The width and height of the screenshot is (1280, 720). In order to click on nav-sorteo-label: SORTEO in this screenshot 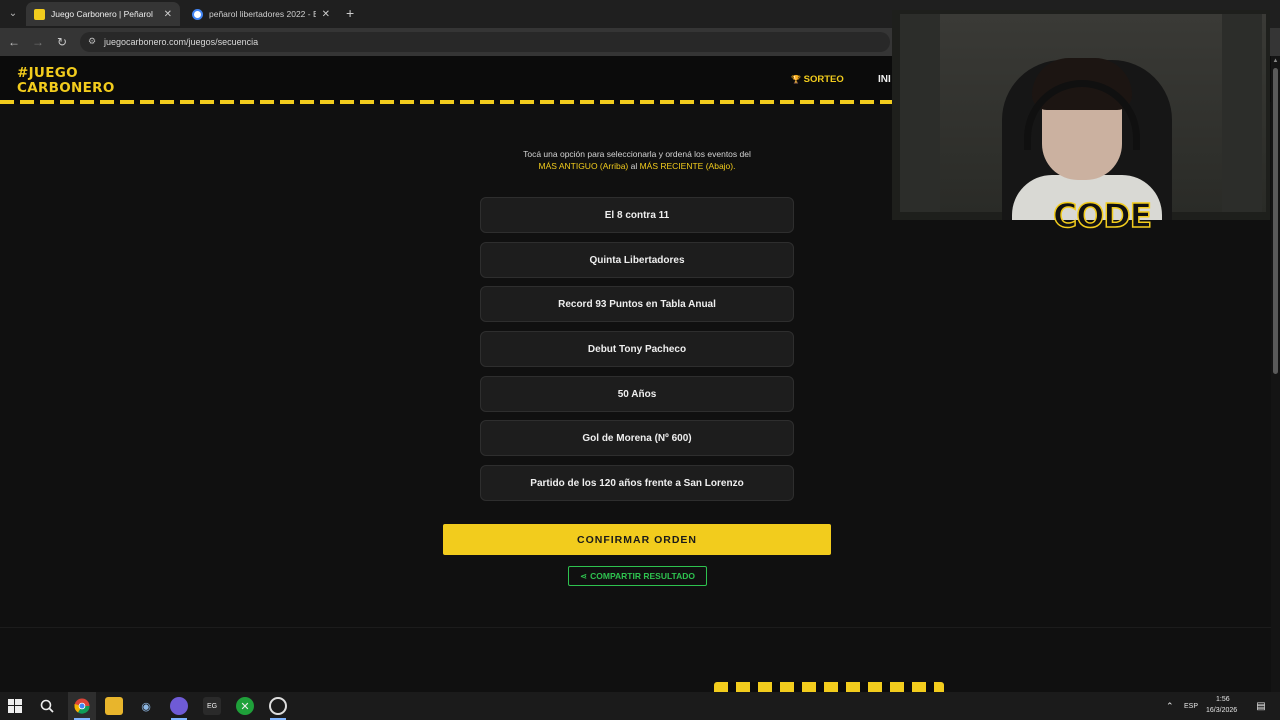, I will do `click(823, 79)`.